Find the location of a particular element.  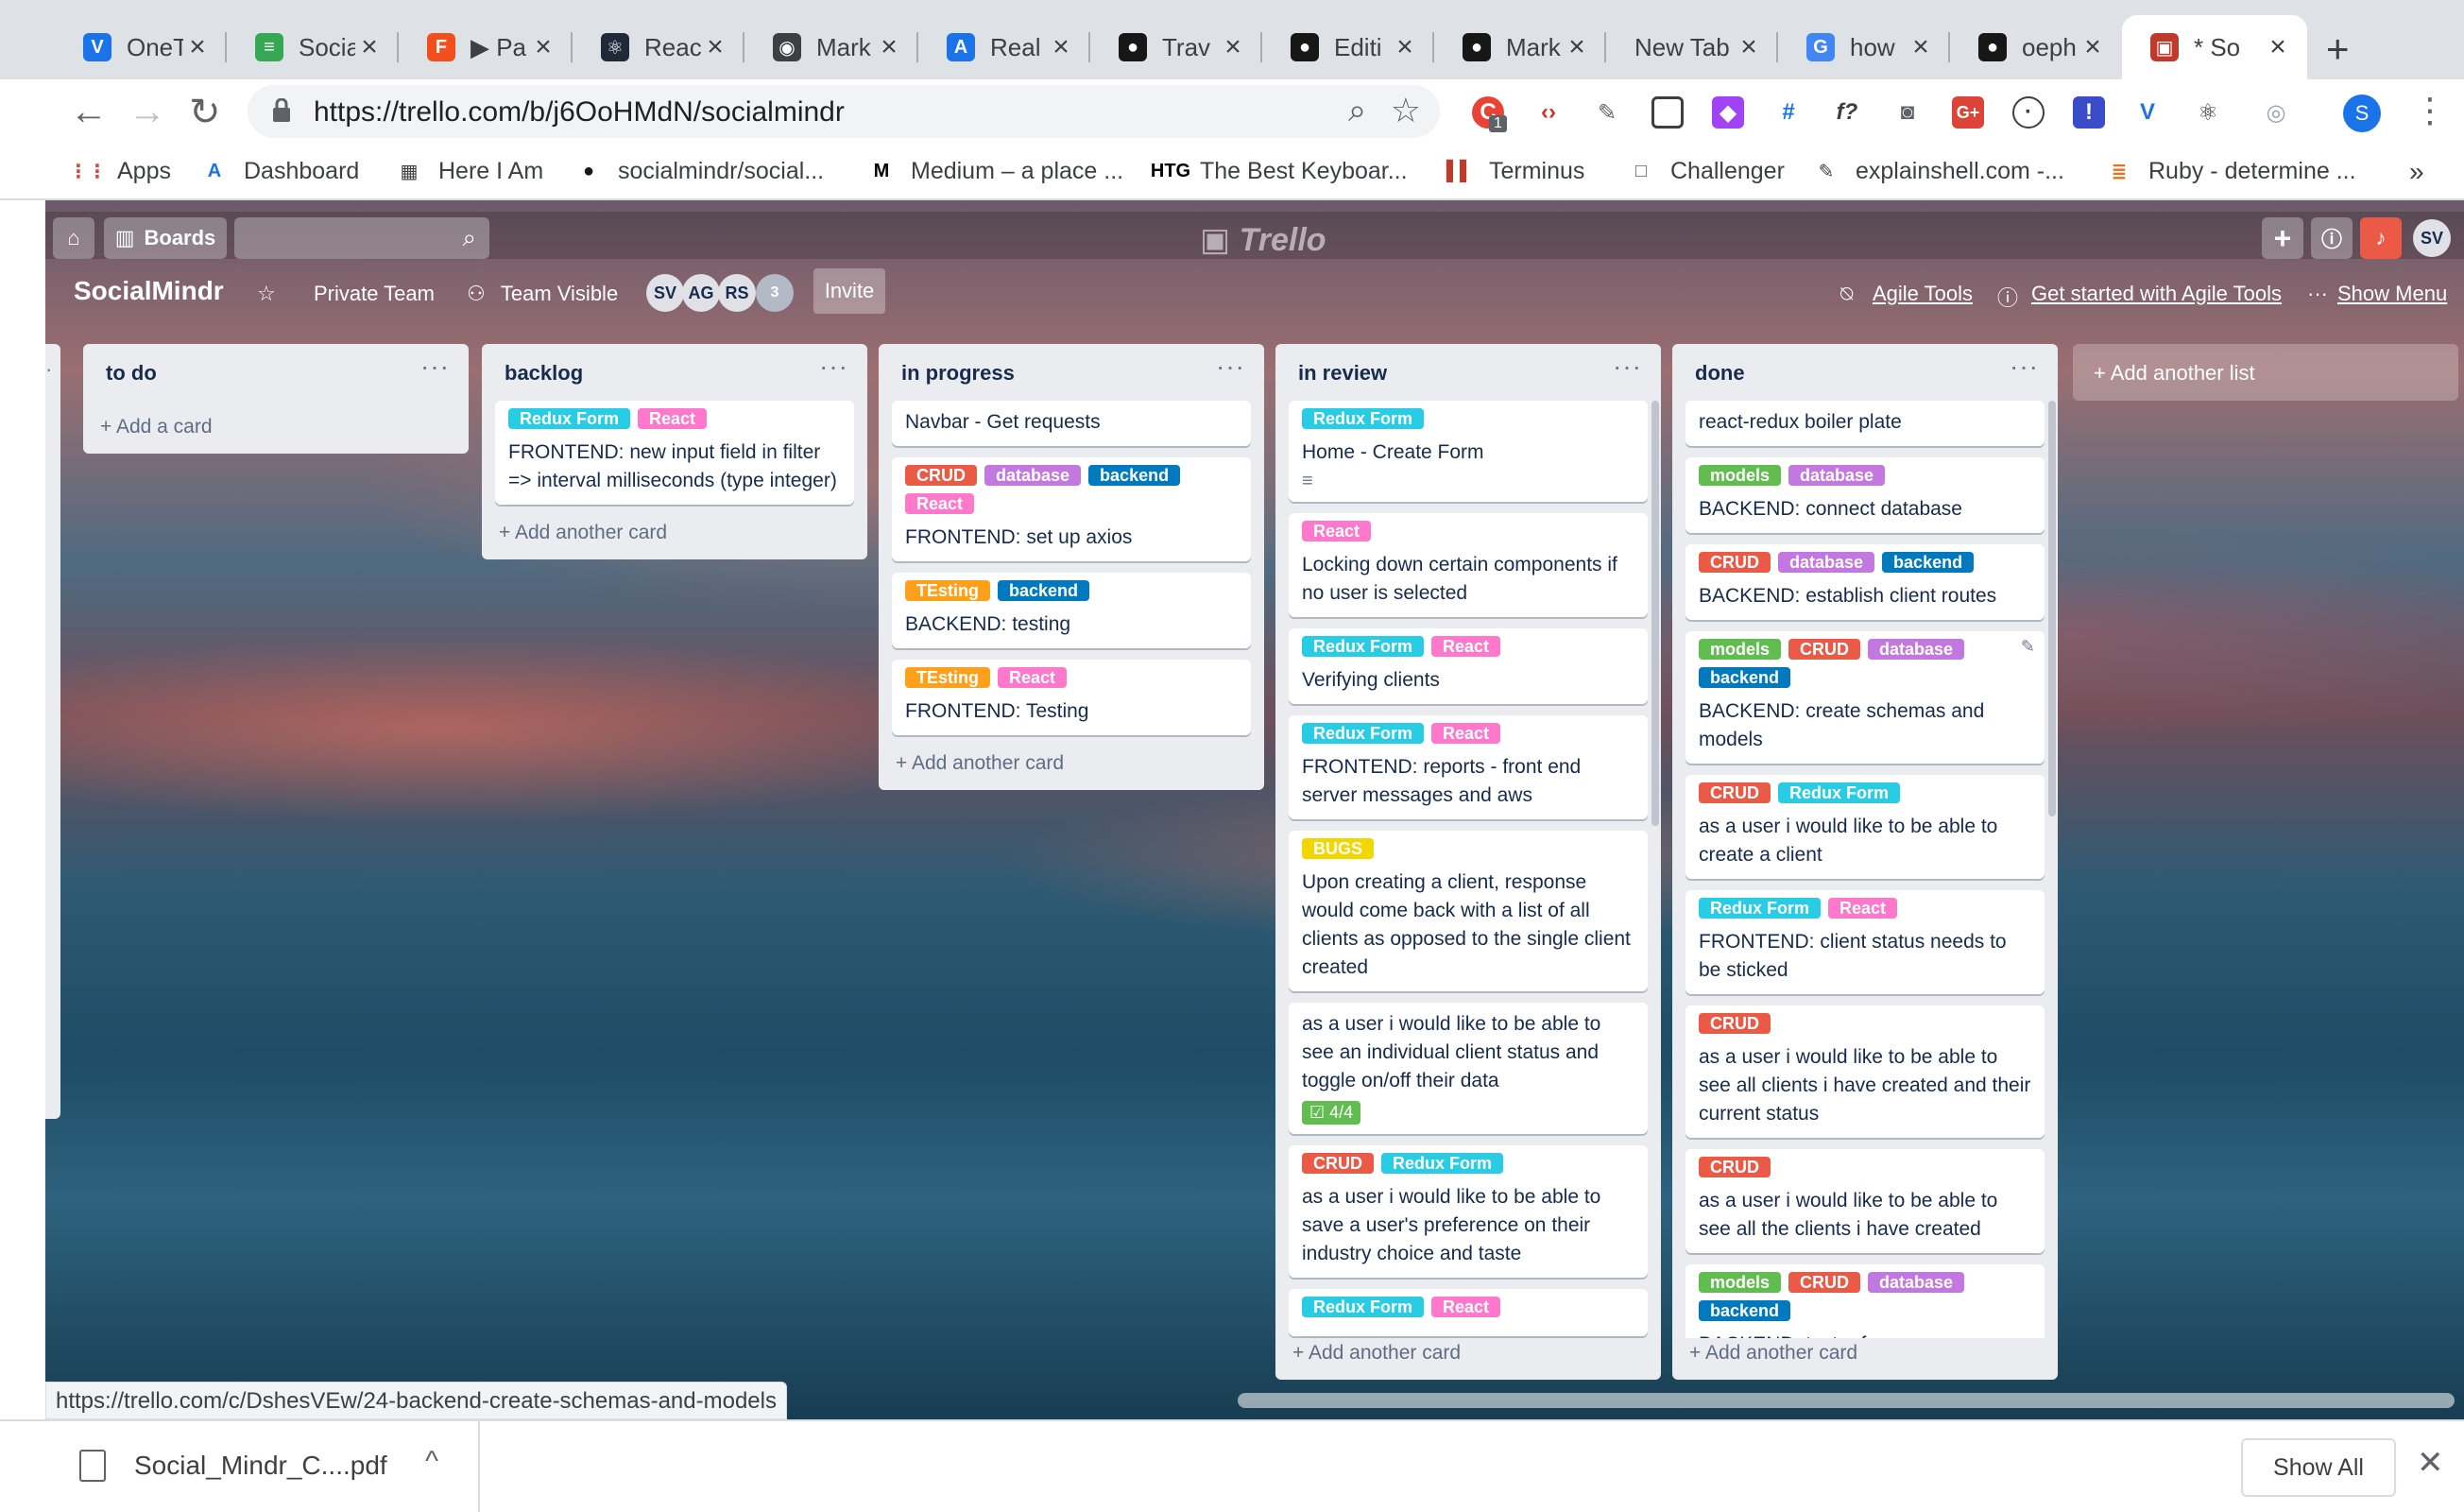

close-downloads-icon: ✕ is located at coordinates (2430, 1463).